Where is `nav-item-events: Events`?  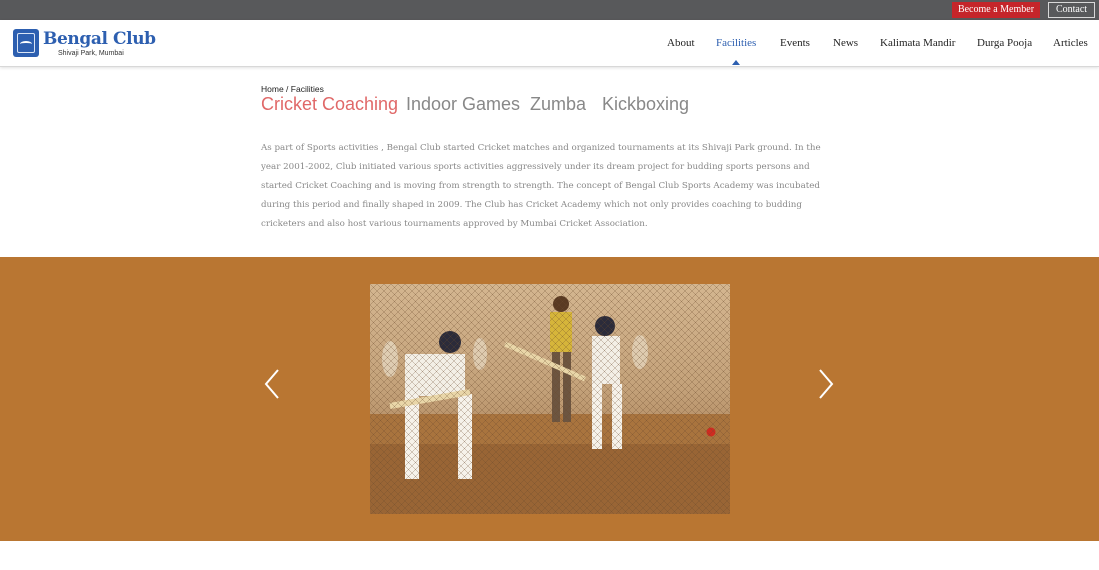 nav-item-events: Events is located at coordinates (795, 43).